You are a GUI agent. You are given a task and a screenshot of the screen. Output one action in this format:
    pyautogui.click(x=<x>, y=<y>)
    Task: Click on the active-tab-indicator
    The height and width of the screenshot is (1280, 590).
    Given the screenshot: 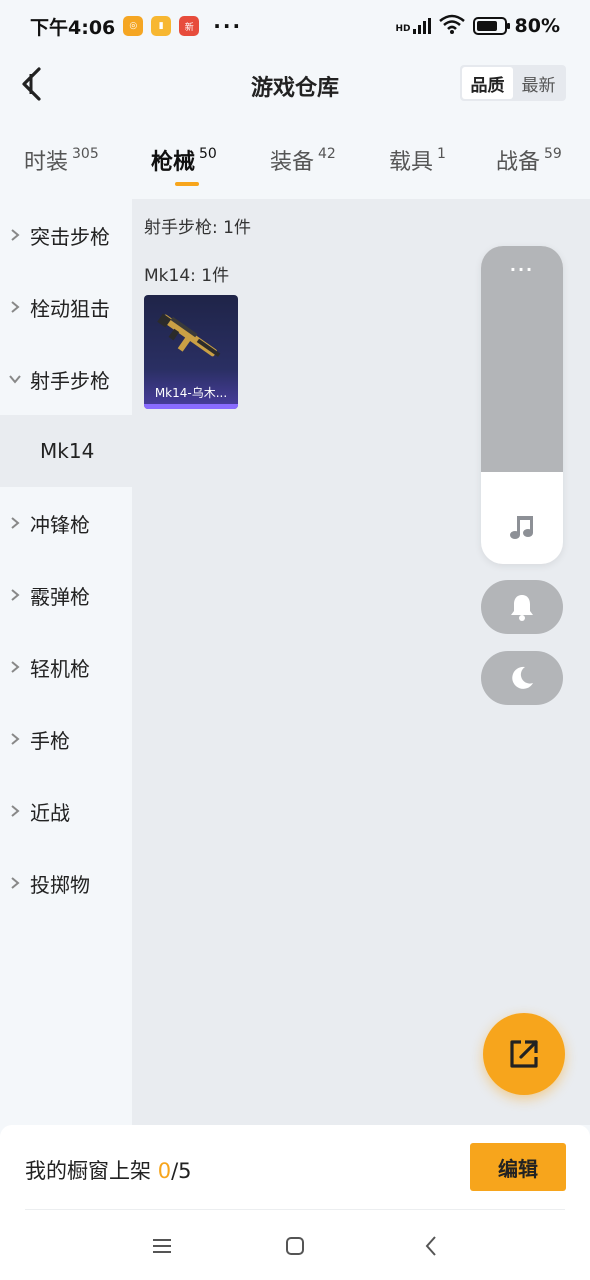 What is the action you would take?
    pyautogui.click(x=187, y=184)
    